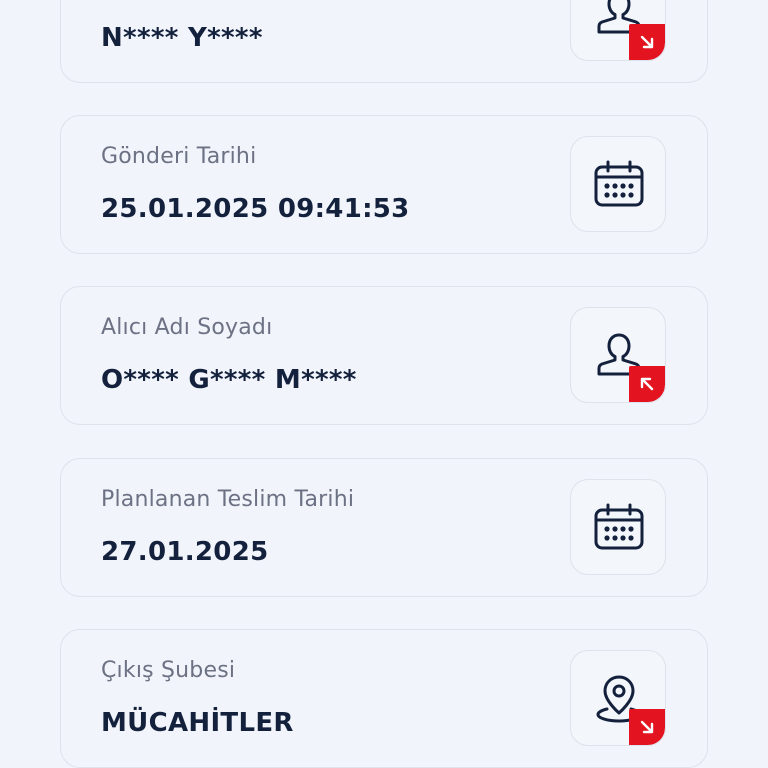 The image size is (768, 768). I want to click on arrow-up-left-icon, so click(647, 384).